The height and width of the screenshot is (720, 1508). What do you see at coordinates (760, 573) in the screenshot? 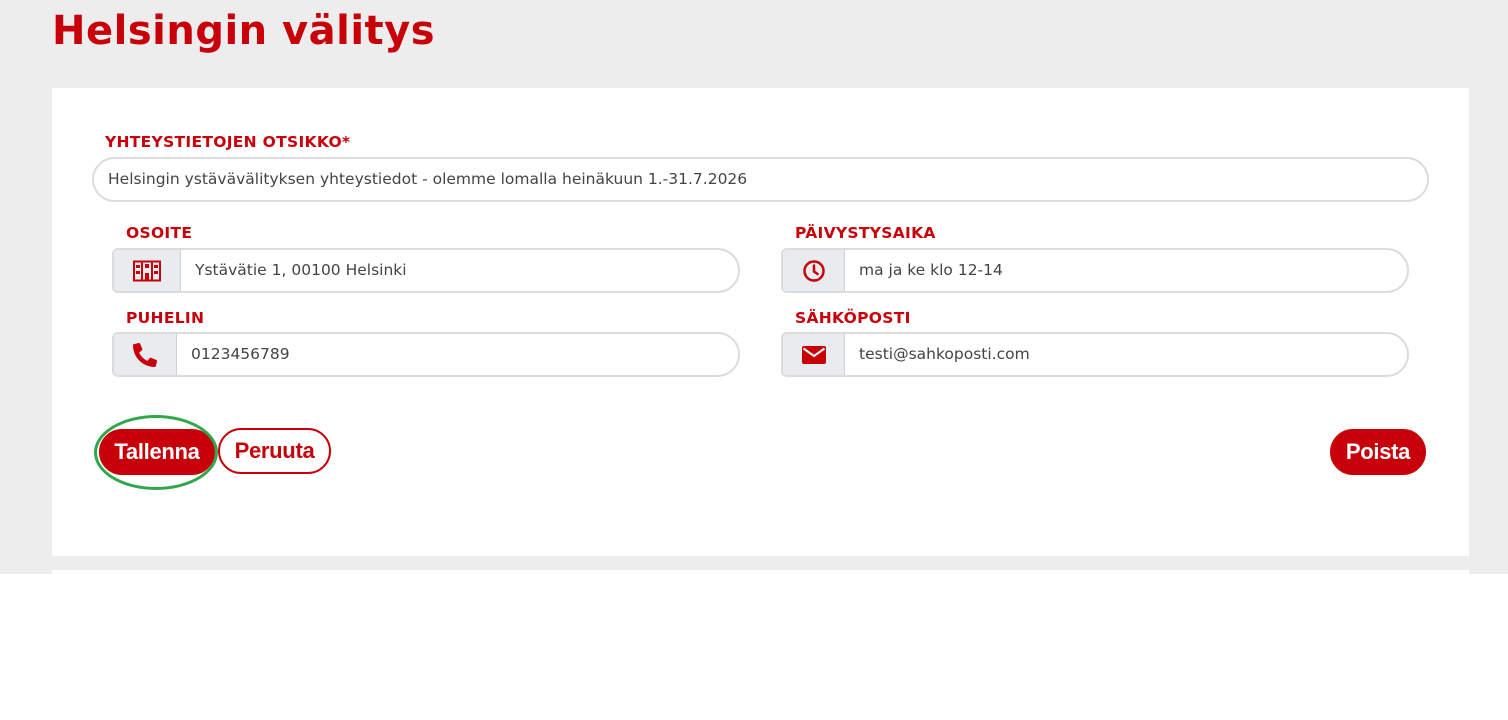
I see `next-card` at bounding box center [760, 573].